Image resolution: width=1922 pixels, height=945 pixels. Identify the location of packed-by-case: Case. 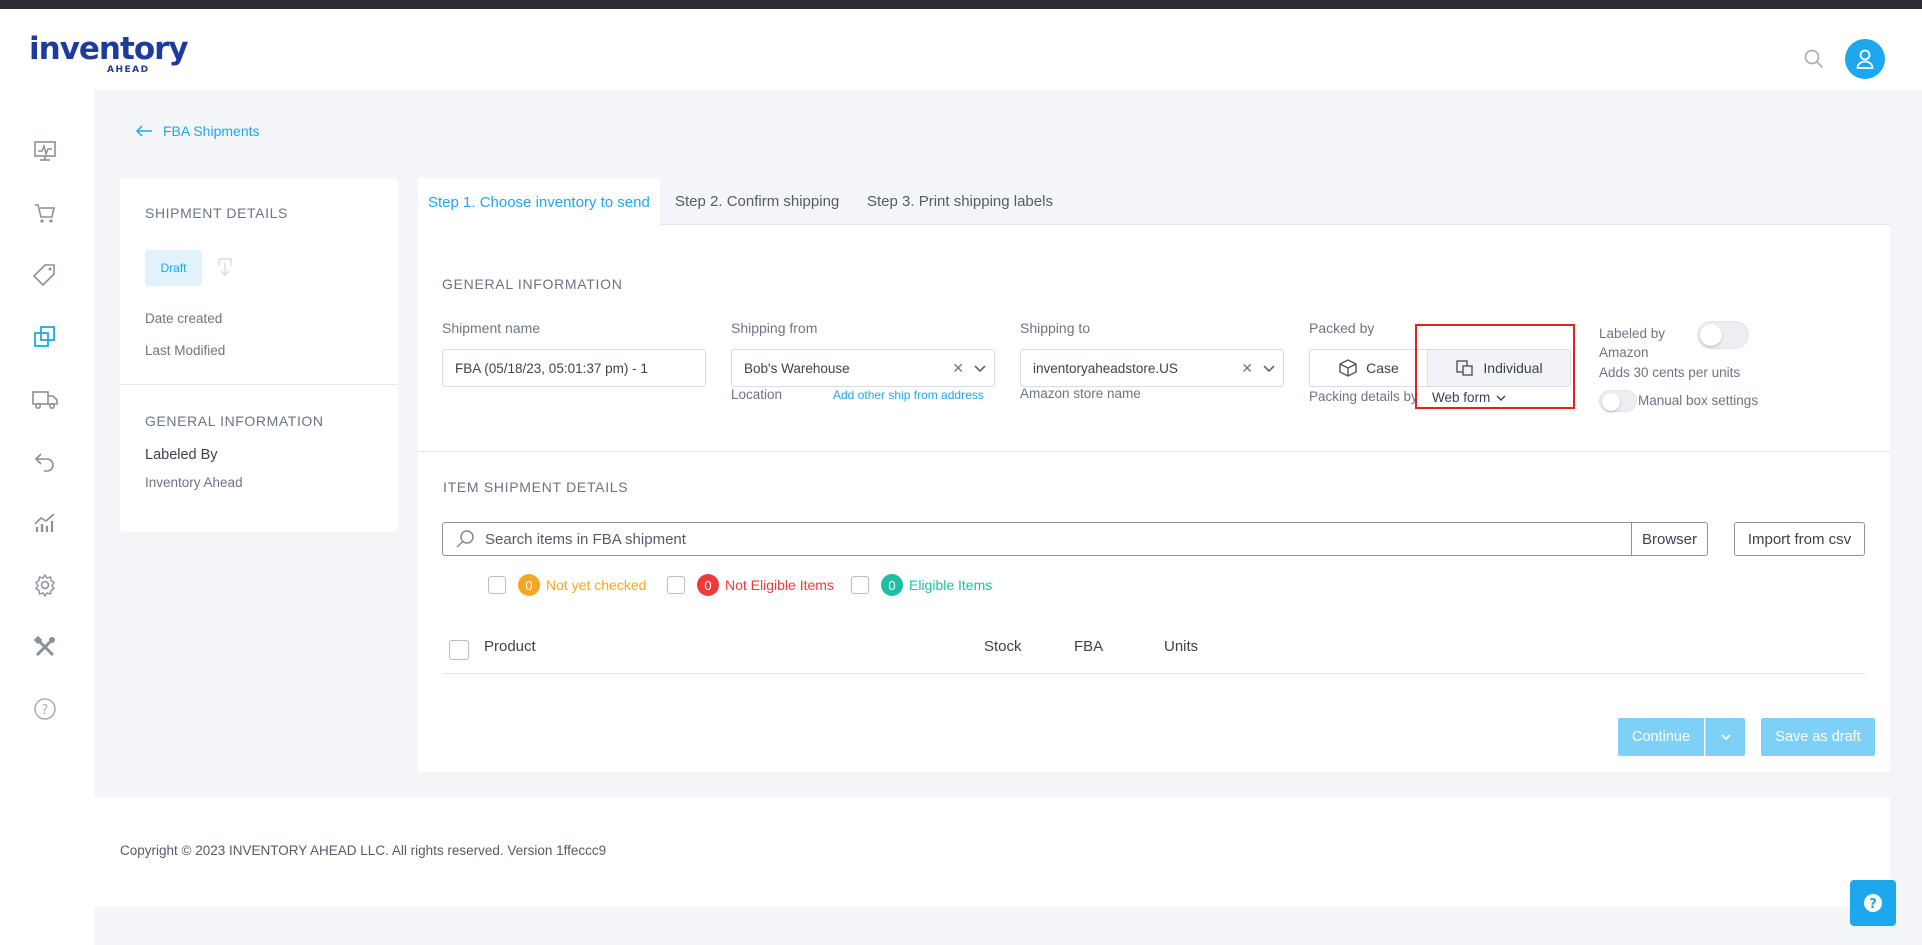
(1368, 368).